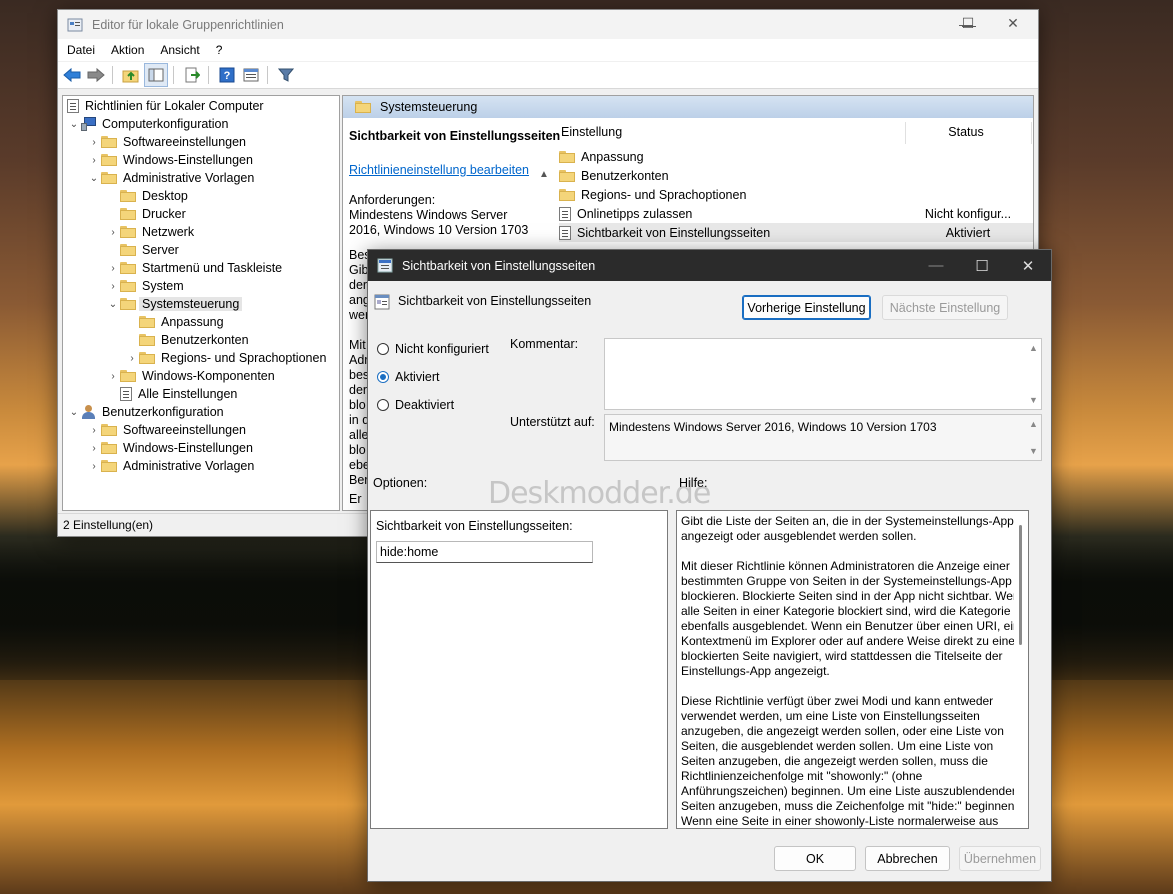 Image resolution: width=1173 pixels, height=894 pixels. What do you see at coordinates (548, 24) in the screenshot?
I see `title-bar: Editor für lokale Gruppenrichtlinien —` at bounding box center [548, 24].